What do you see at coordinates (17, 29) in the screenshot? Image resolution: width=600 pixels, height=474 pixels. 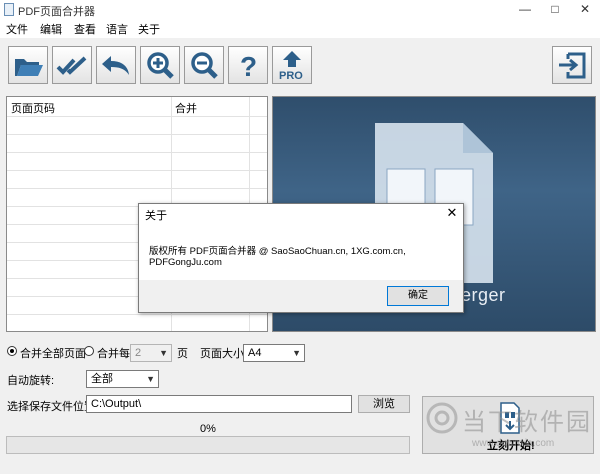 I see `menu-file: 文件` at bounding box center [17, 29].